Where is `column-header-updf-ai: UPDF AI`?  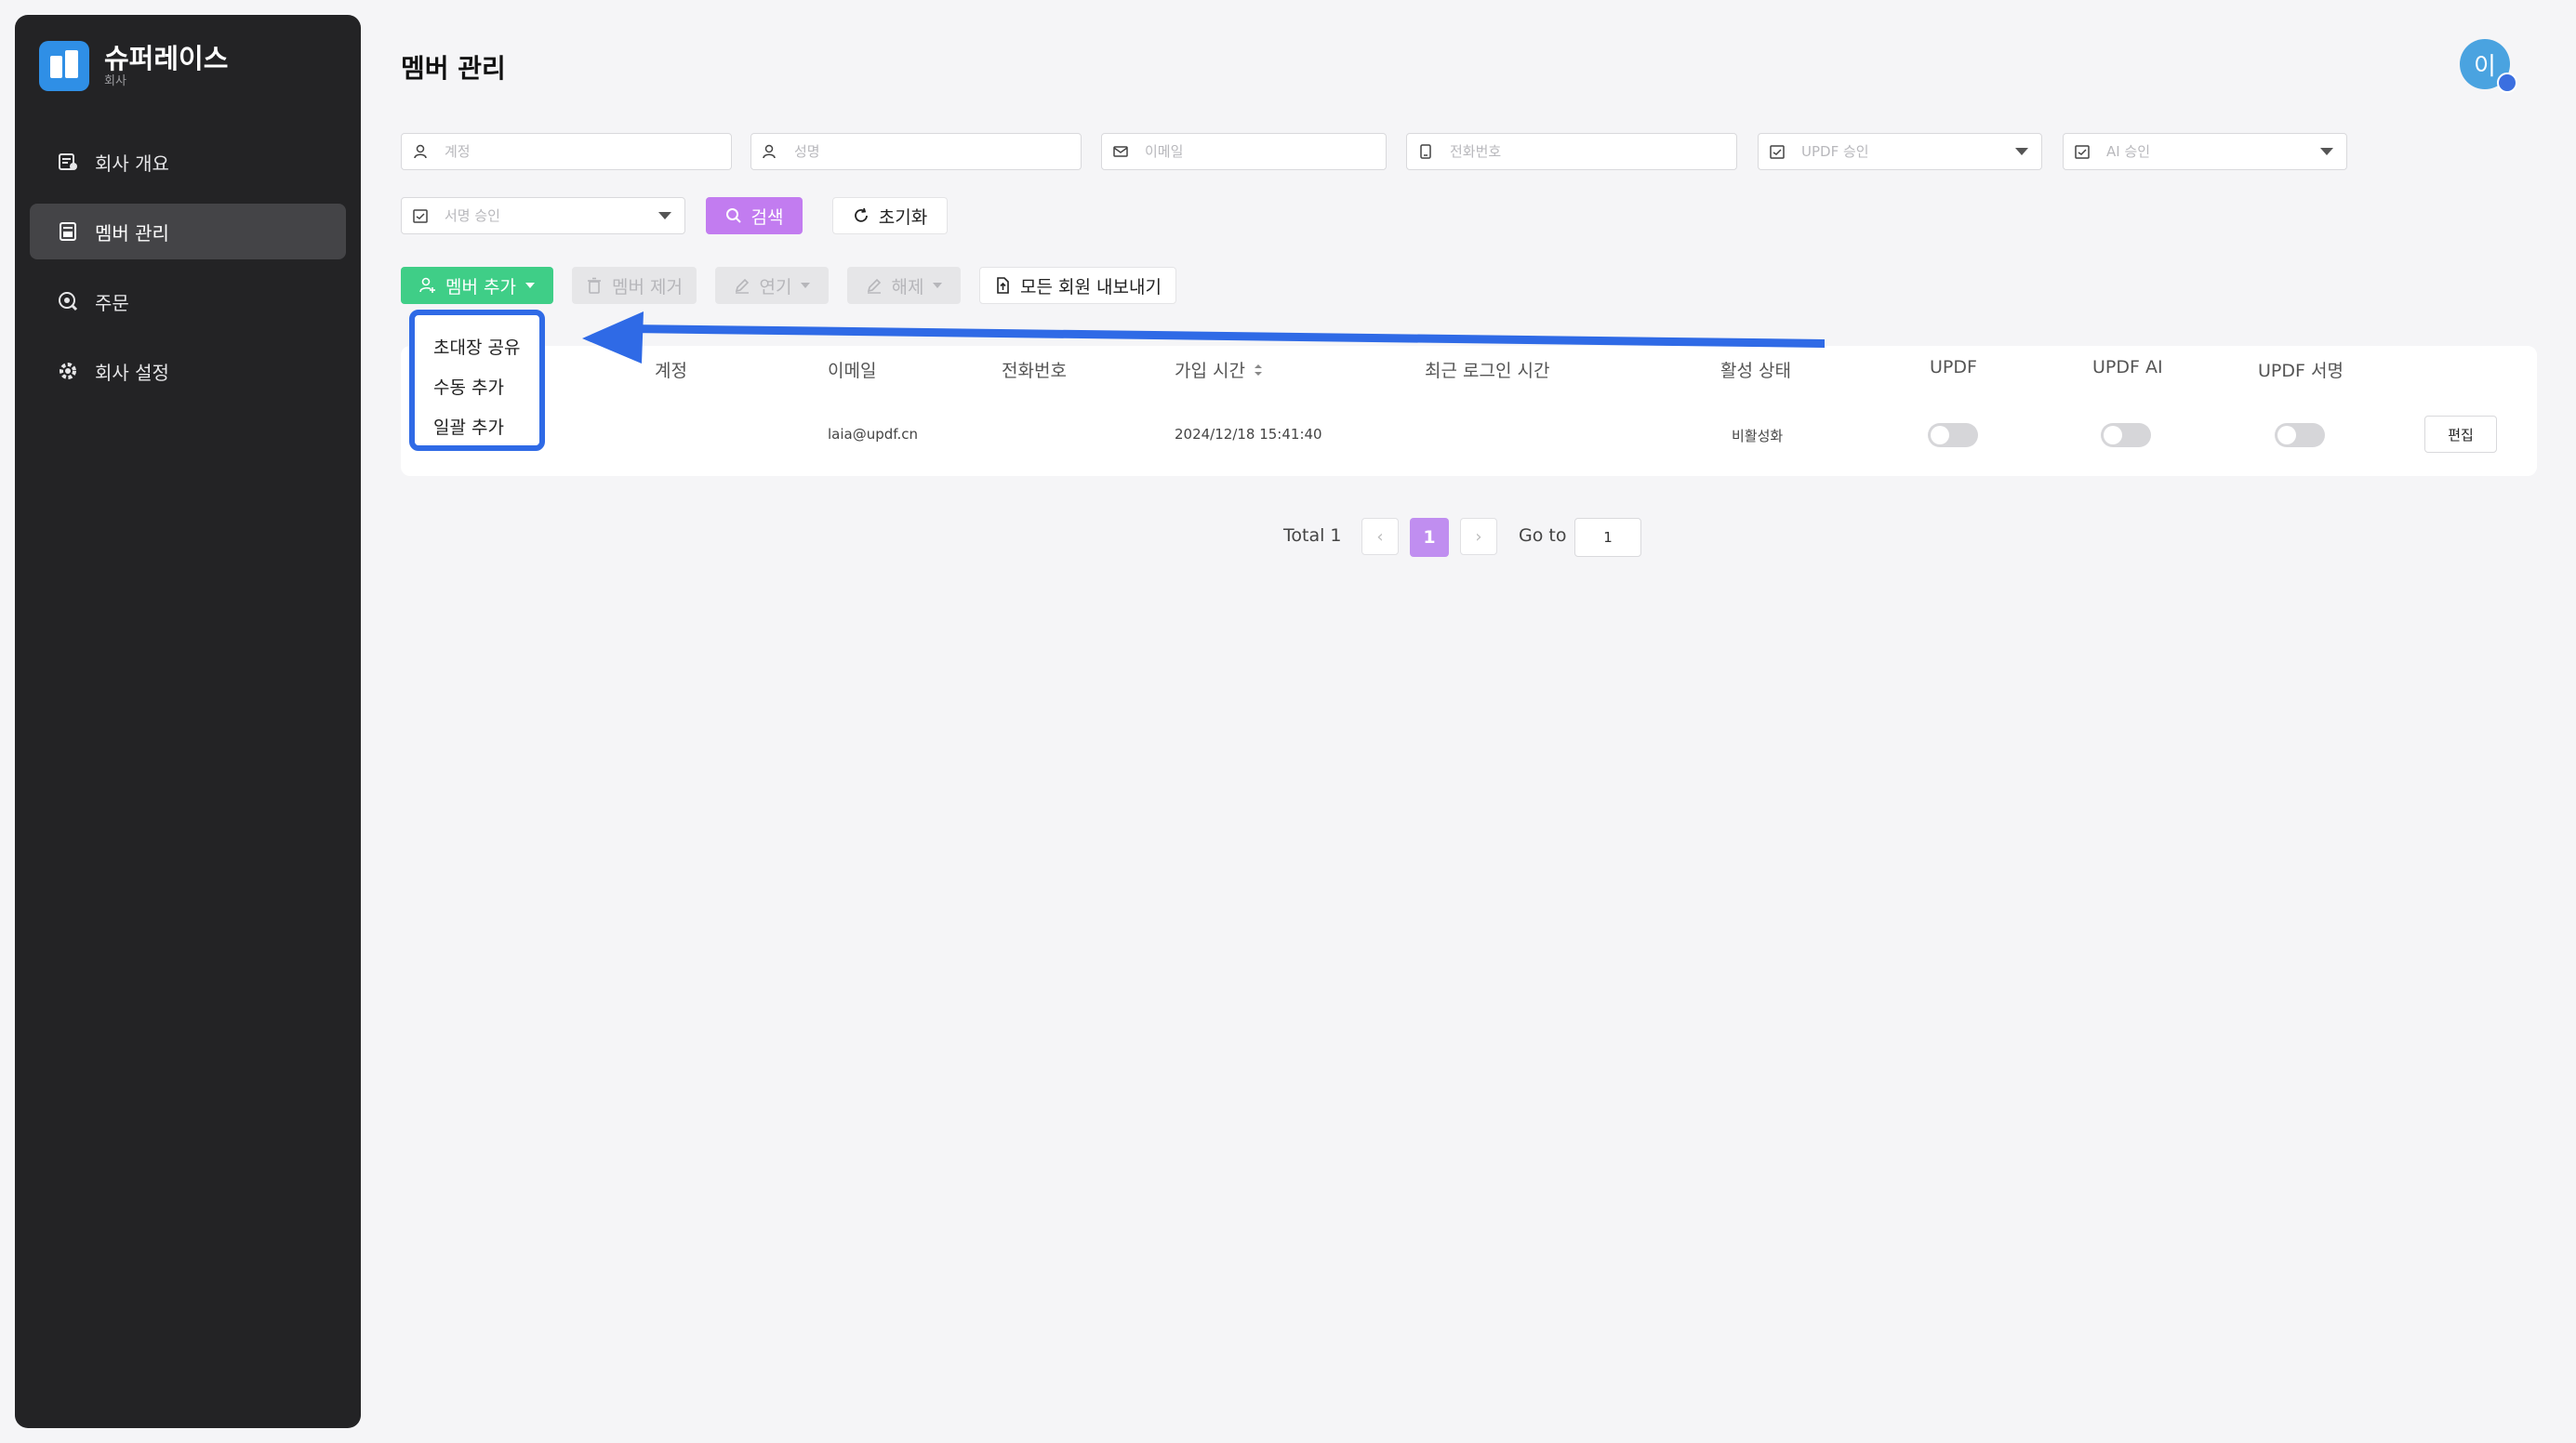 column-header-updf-ai: UPDF AI is located at coordinates (2127, 367).